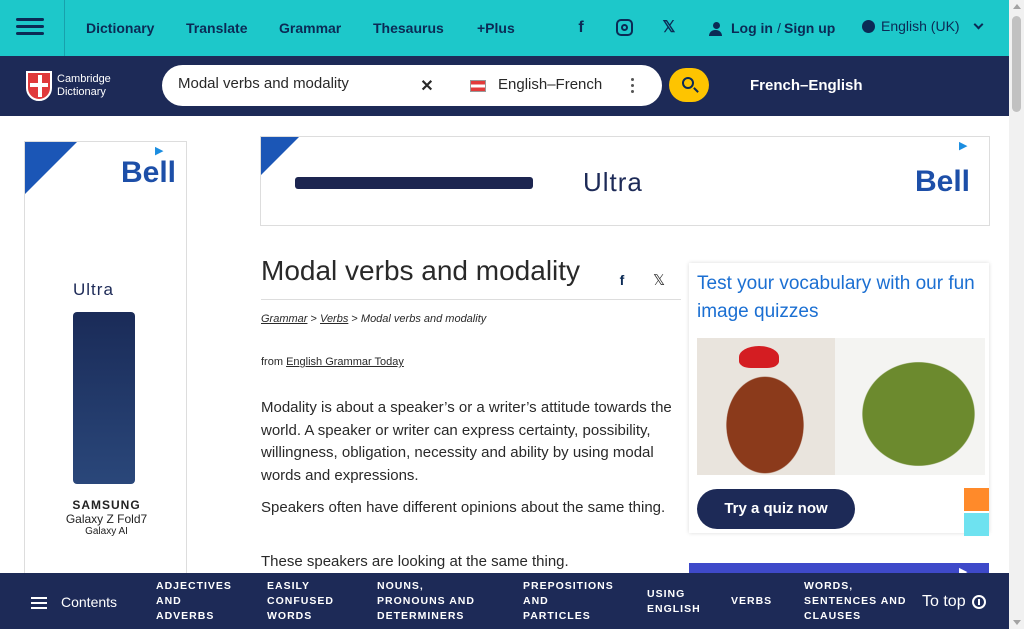 This screenshot has width=1024, height=629. Describe the element at coordinates (293, 83) in the screenshot. I see `search-input` at that location.